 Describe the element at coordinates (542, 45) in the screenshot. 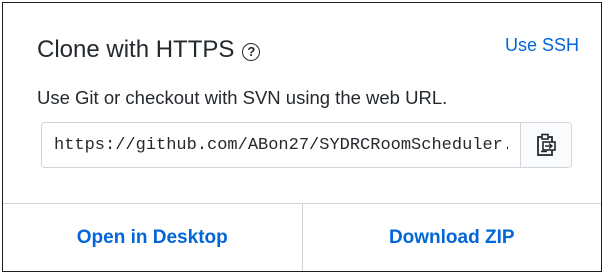

I see `use-ssh-link: Use SSH` at that location.